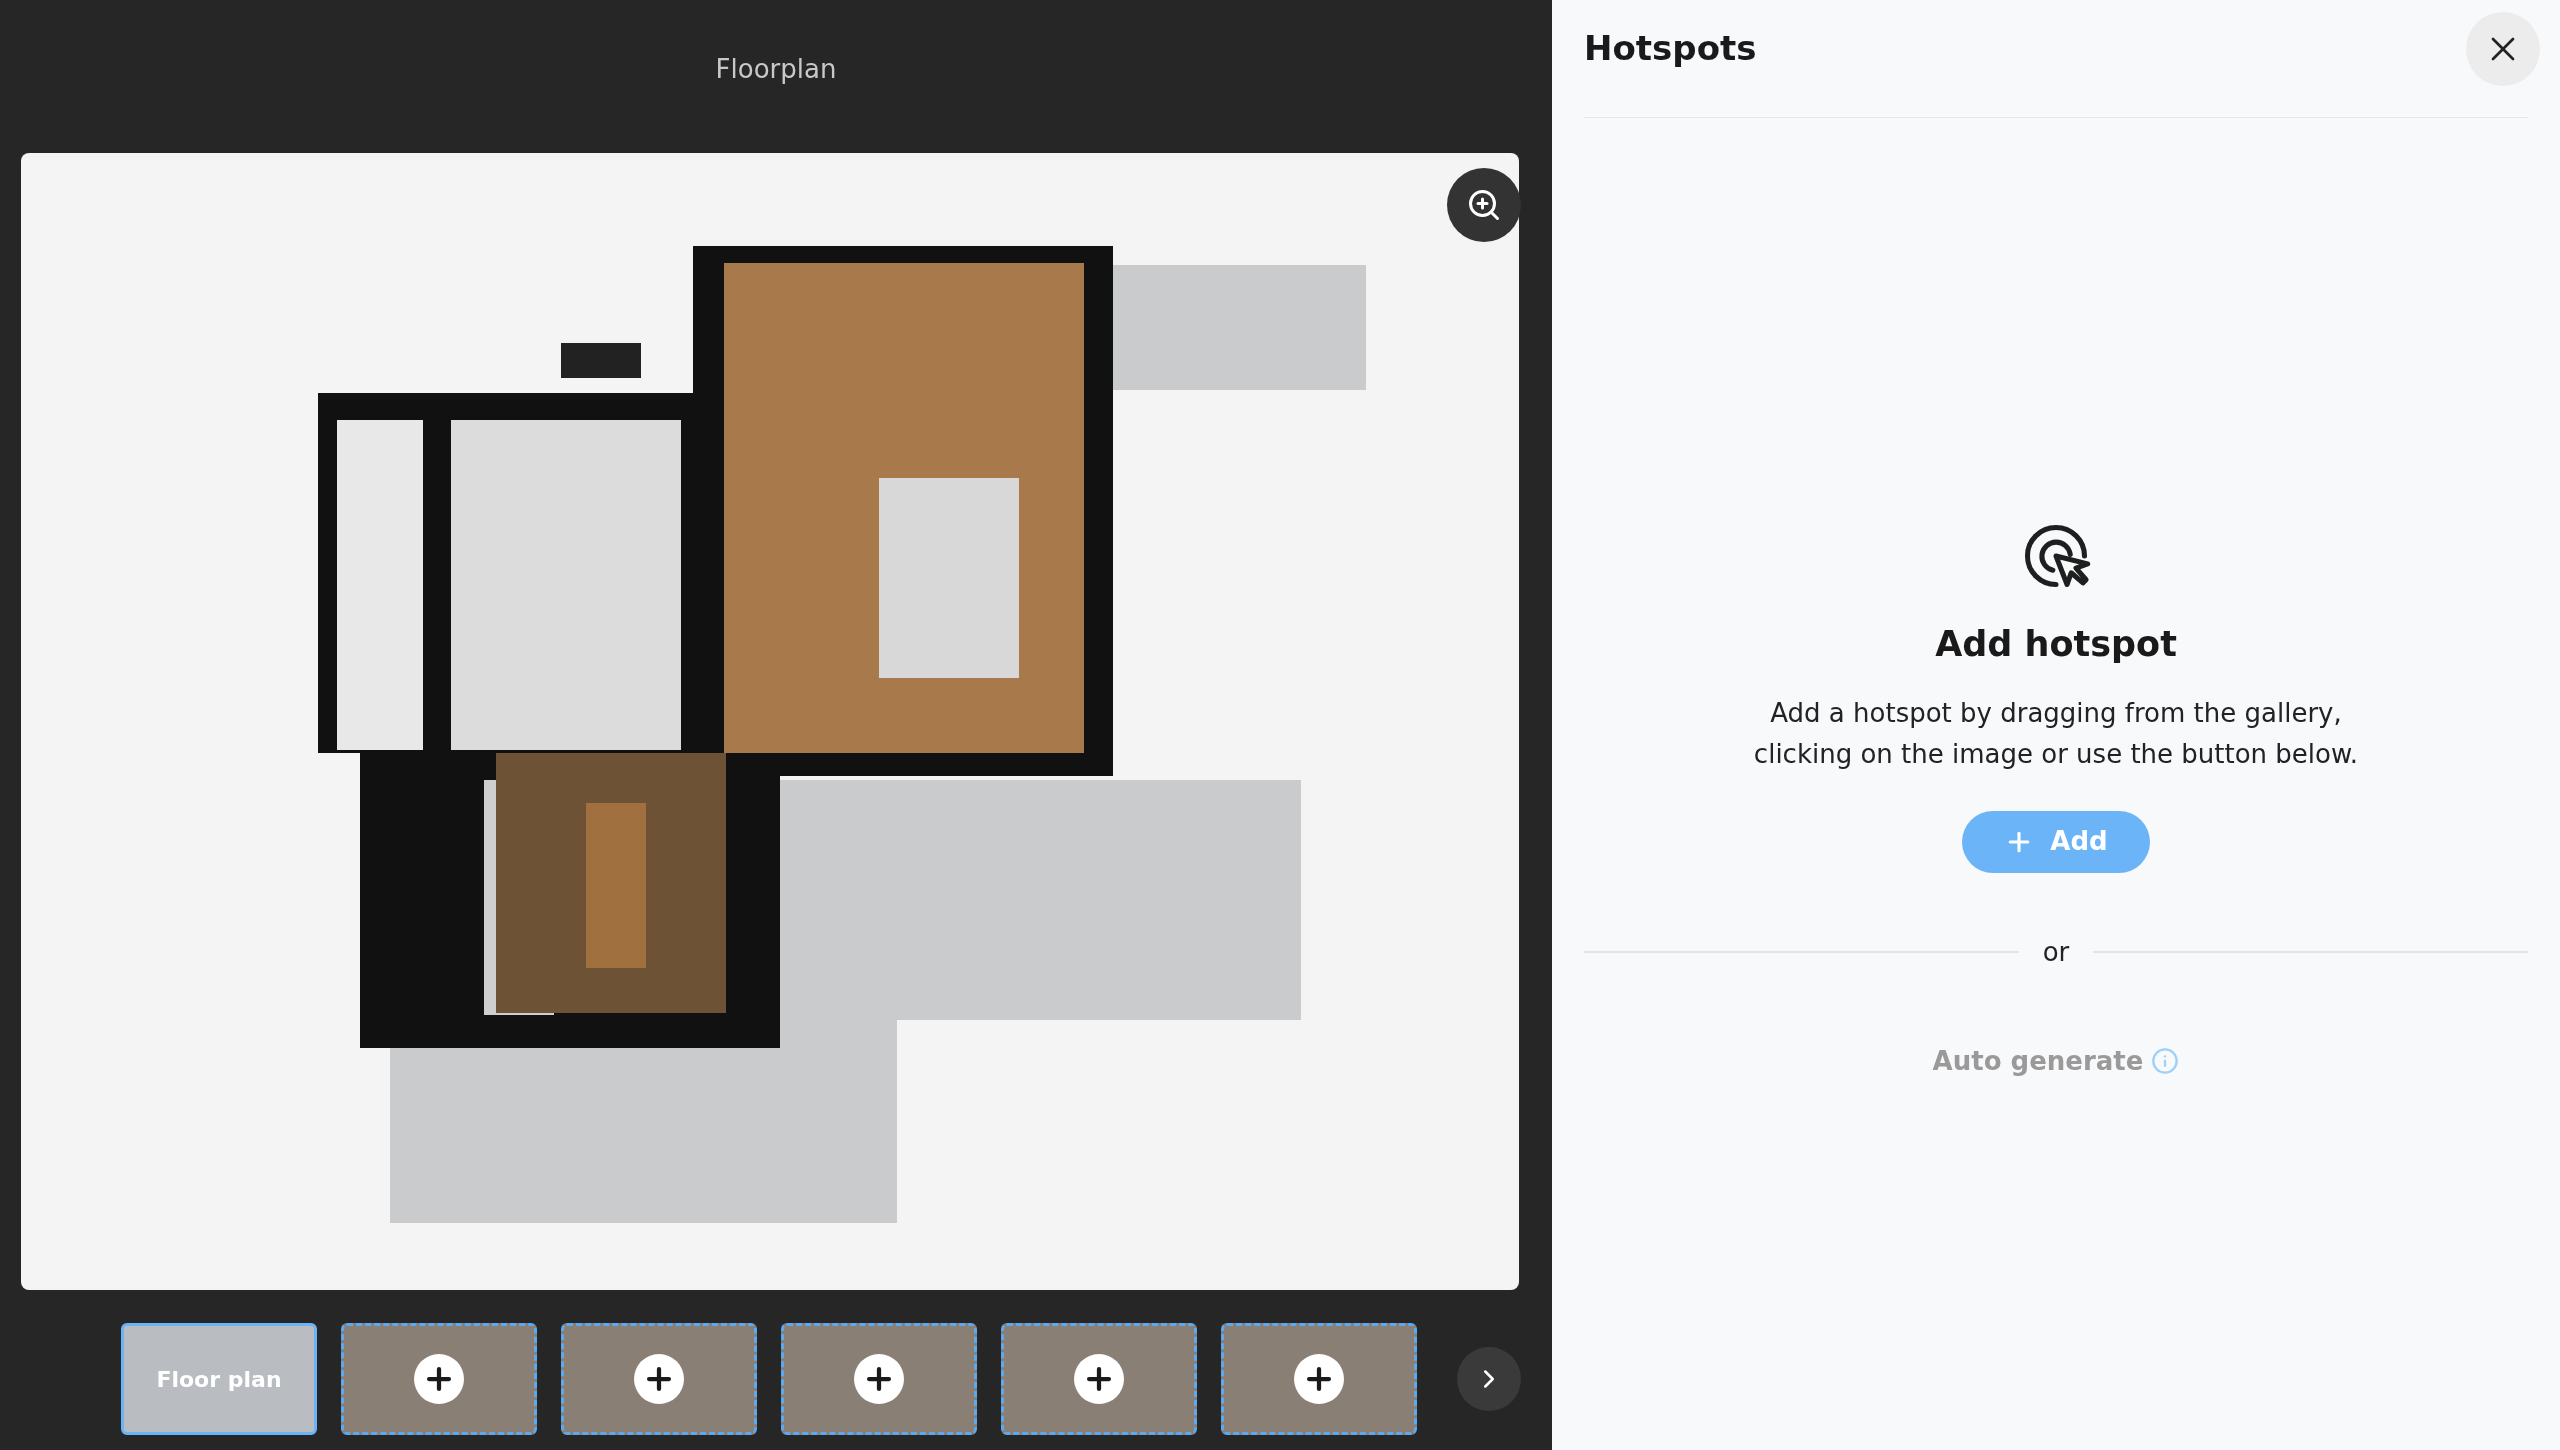 The width and height of the screenshot is (2560, 1450). I want to click on separator-label: or, so click(2056, 952).